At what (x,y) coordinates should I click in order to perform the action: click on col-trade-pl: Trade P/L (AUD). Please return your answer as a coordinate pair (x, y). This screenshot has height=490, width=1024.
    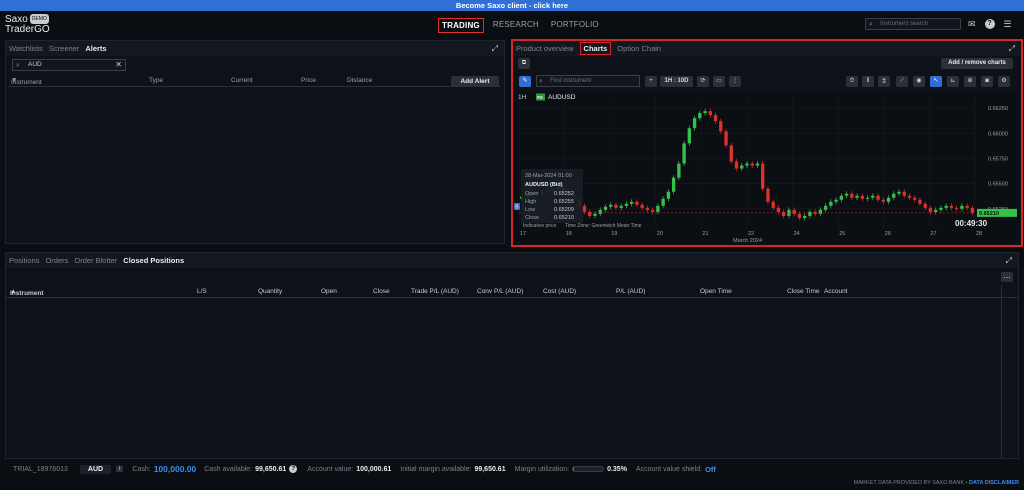
    Looking at the image, I should click on (435, 291).